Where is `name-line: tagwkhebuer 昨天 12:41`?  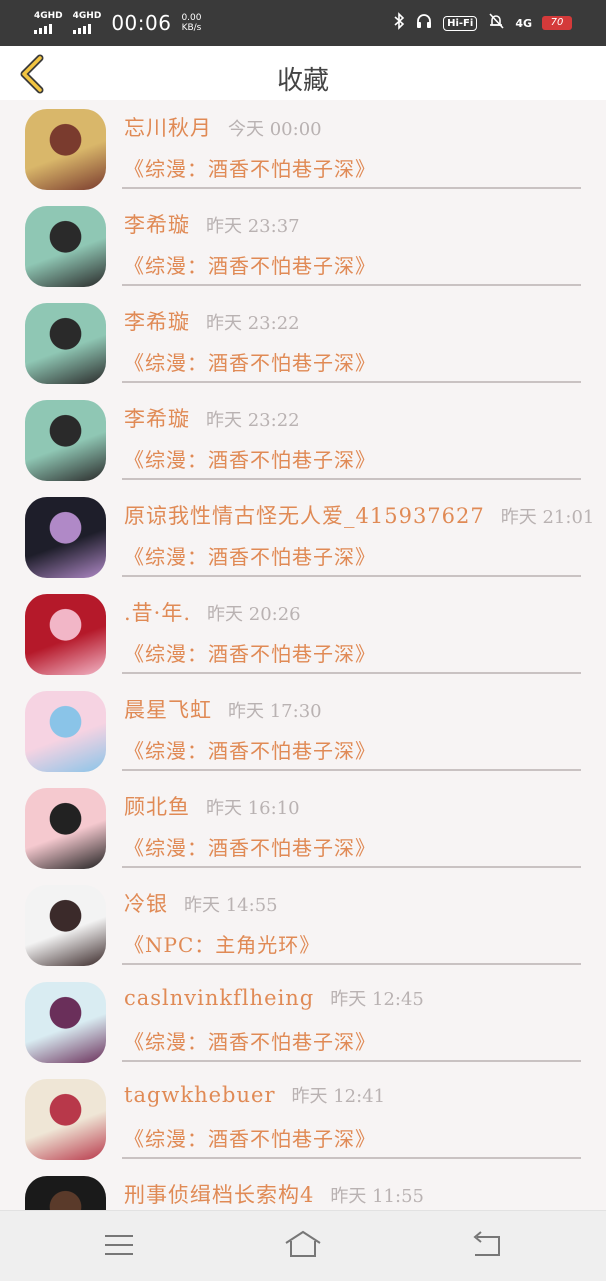 name-line: tagwkhebuer 昨天 12:41 is located at coordinates (254, 1097).